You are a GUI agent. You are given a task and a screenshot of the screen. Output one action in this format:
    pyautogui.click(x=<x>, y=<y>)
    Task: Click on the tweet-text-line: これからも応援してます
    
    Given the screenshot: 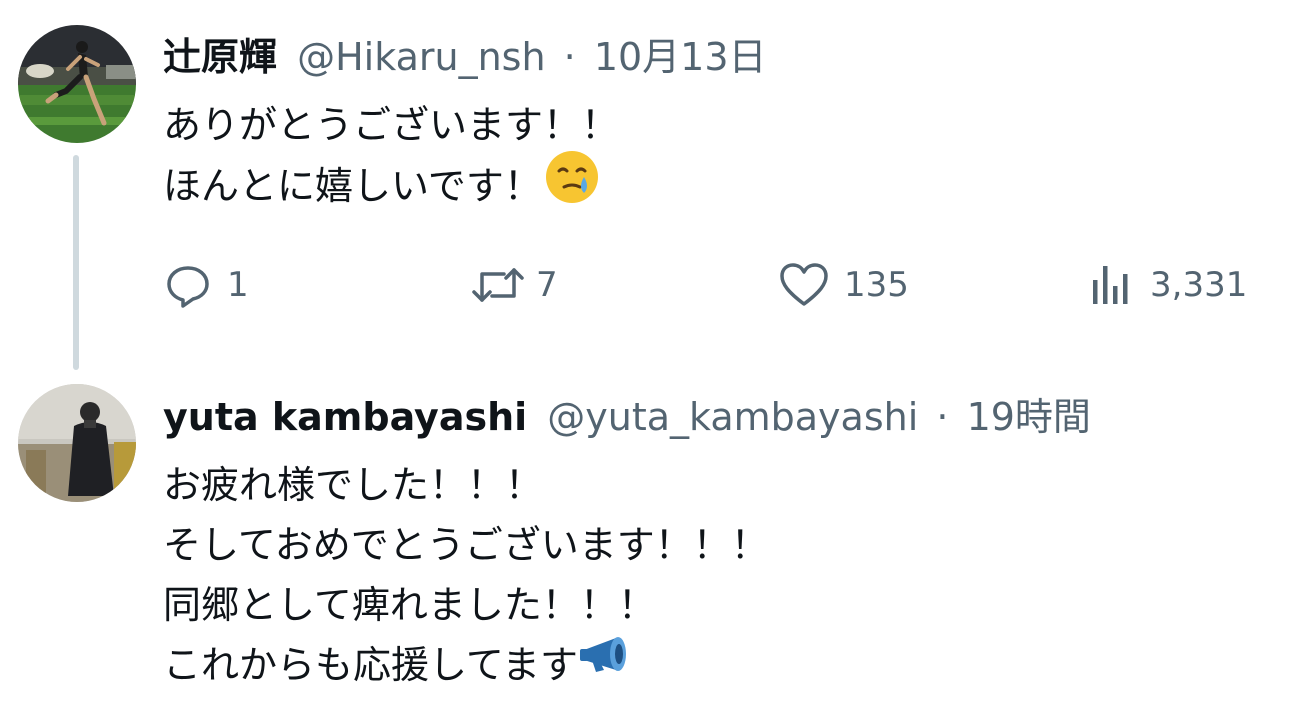 What is the action you would take?
    pyautogui.click(x=466, y=665)
    